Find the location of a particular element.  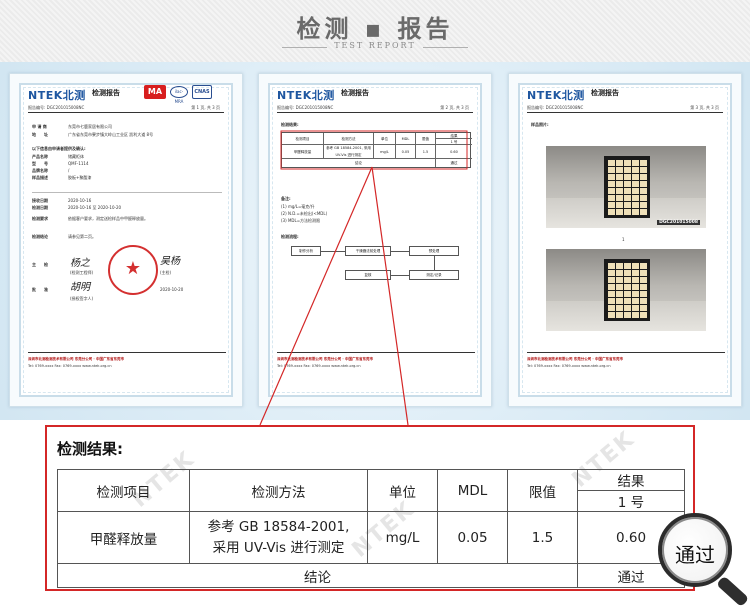

field-value: 东莞市七鹿家居有限公司 is located at coordinates (90, 126).